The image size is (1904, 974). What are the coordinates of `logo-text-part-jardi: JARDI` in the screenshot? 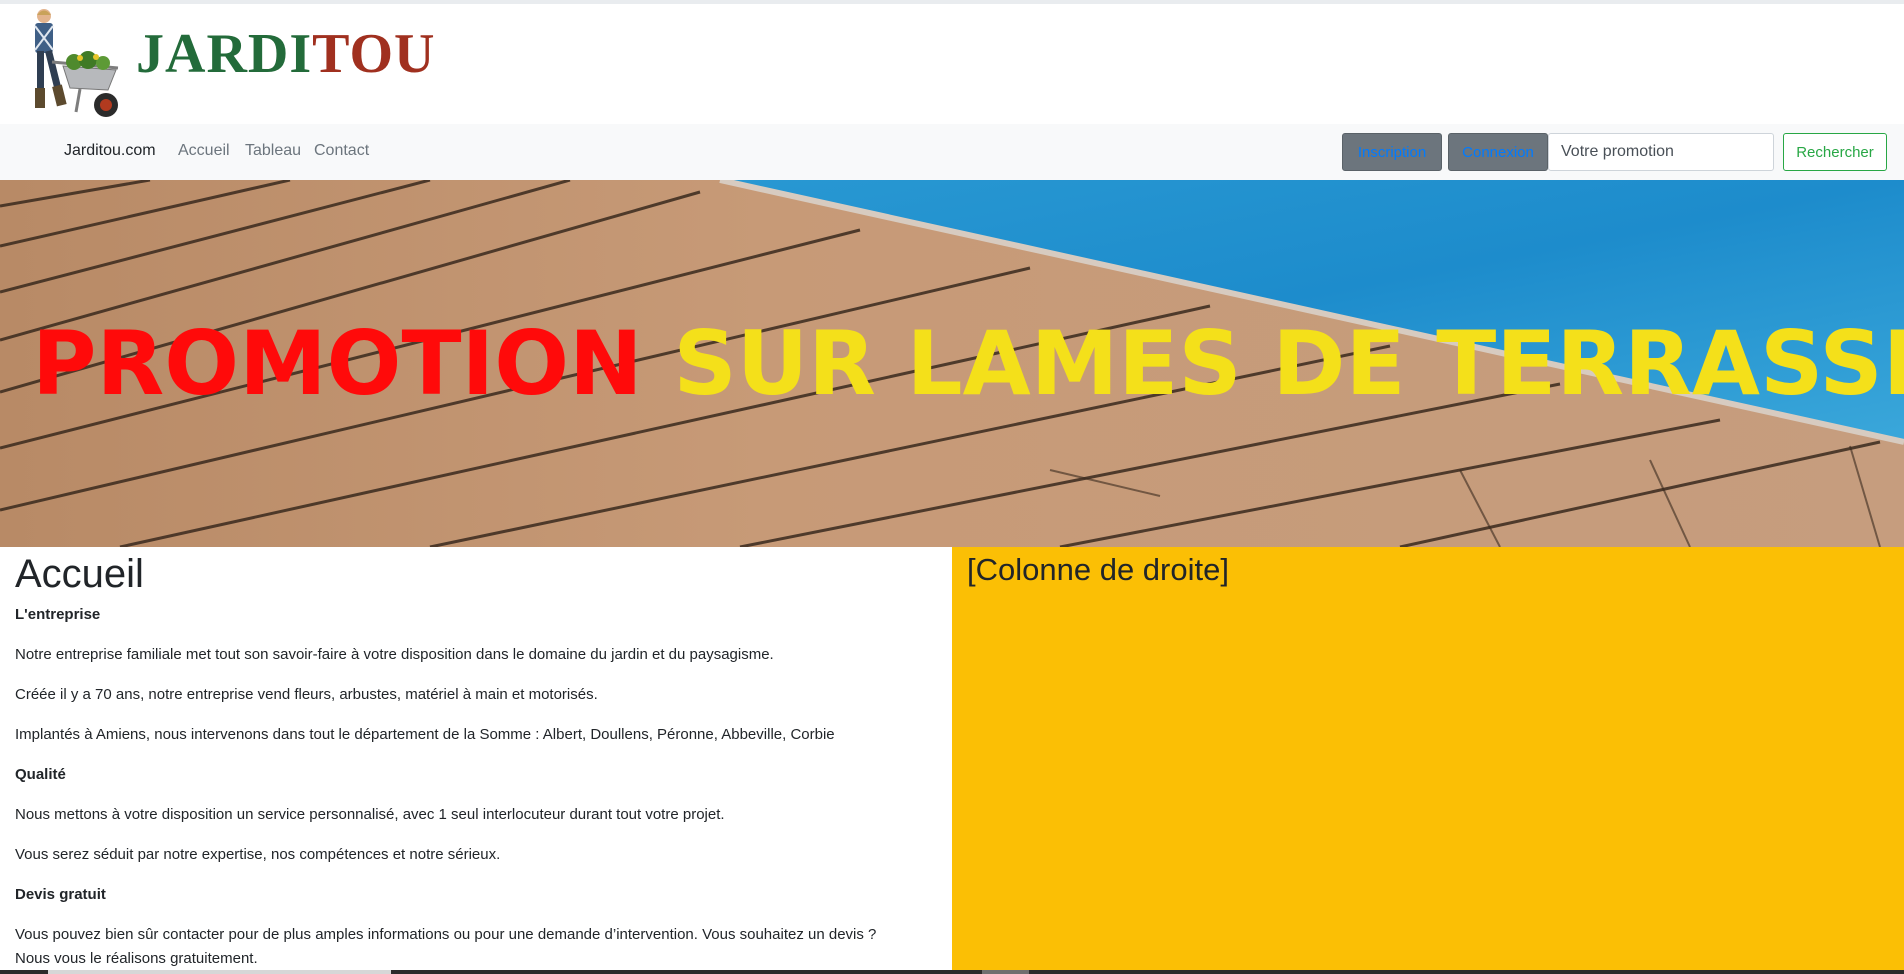 It's located at (224, 54).